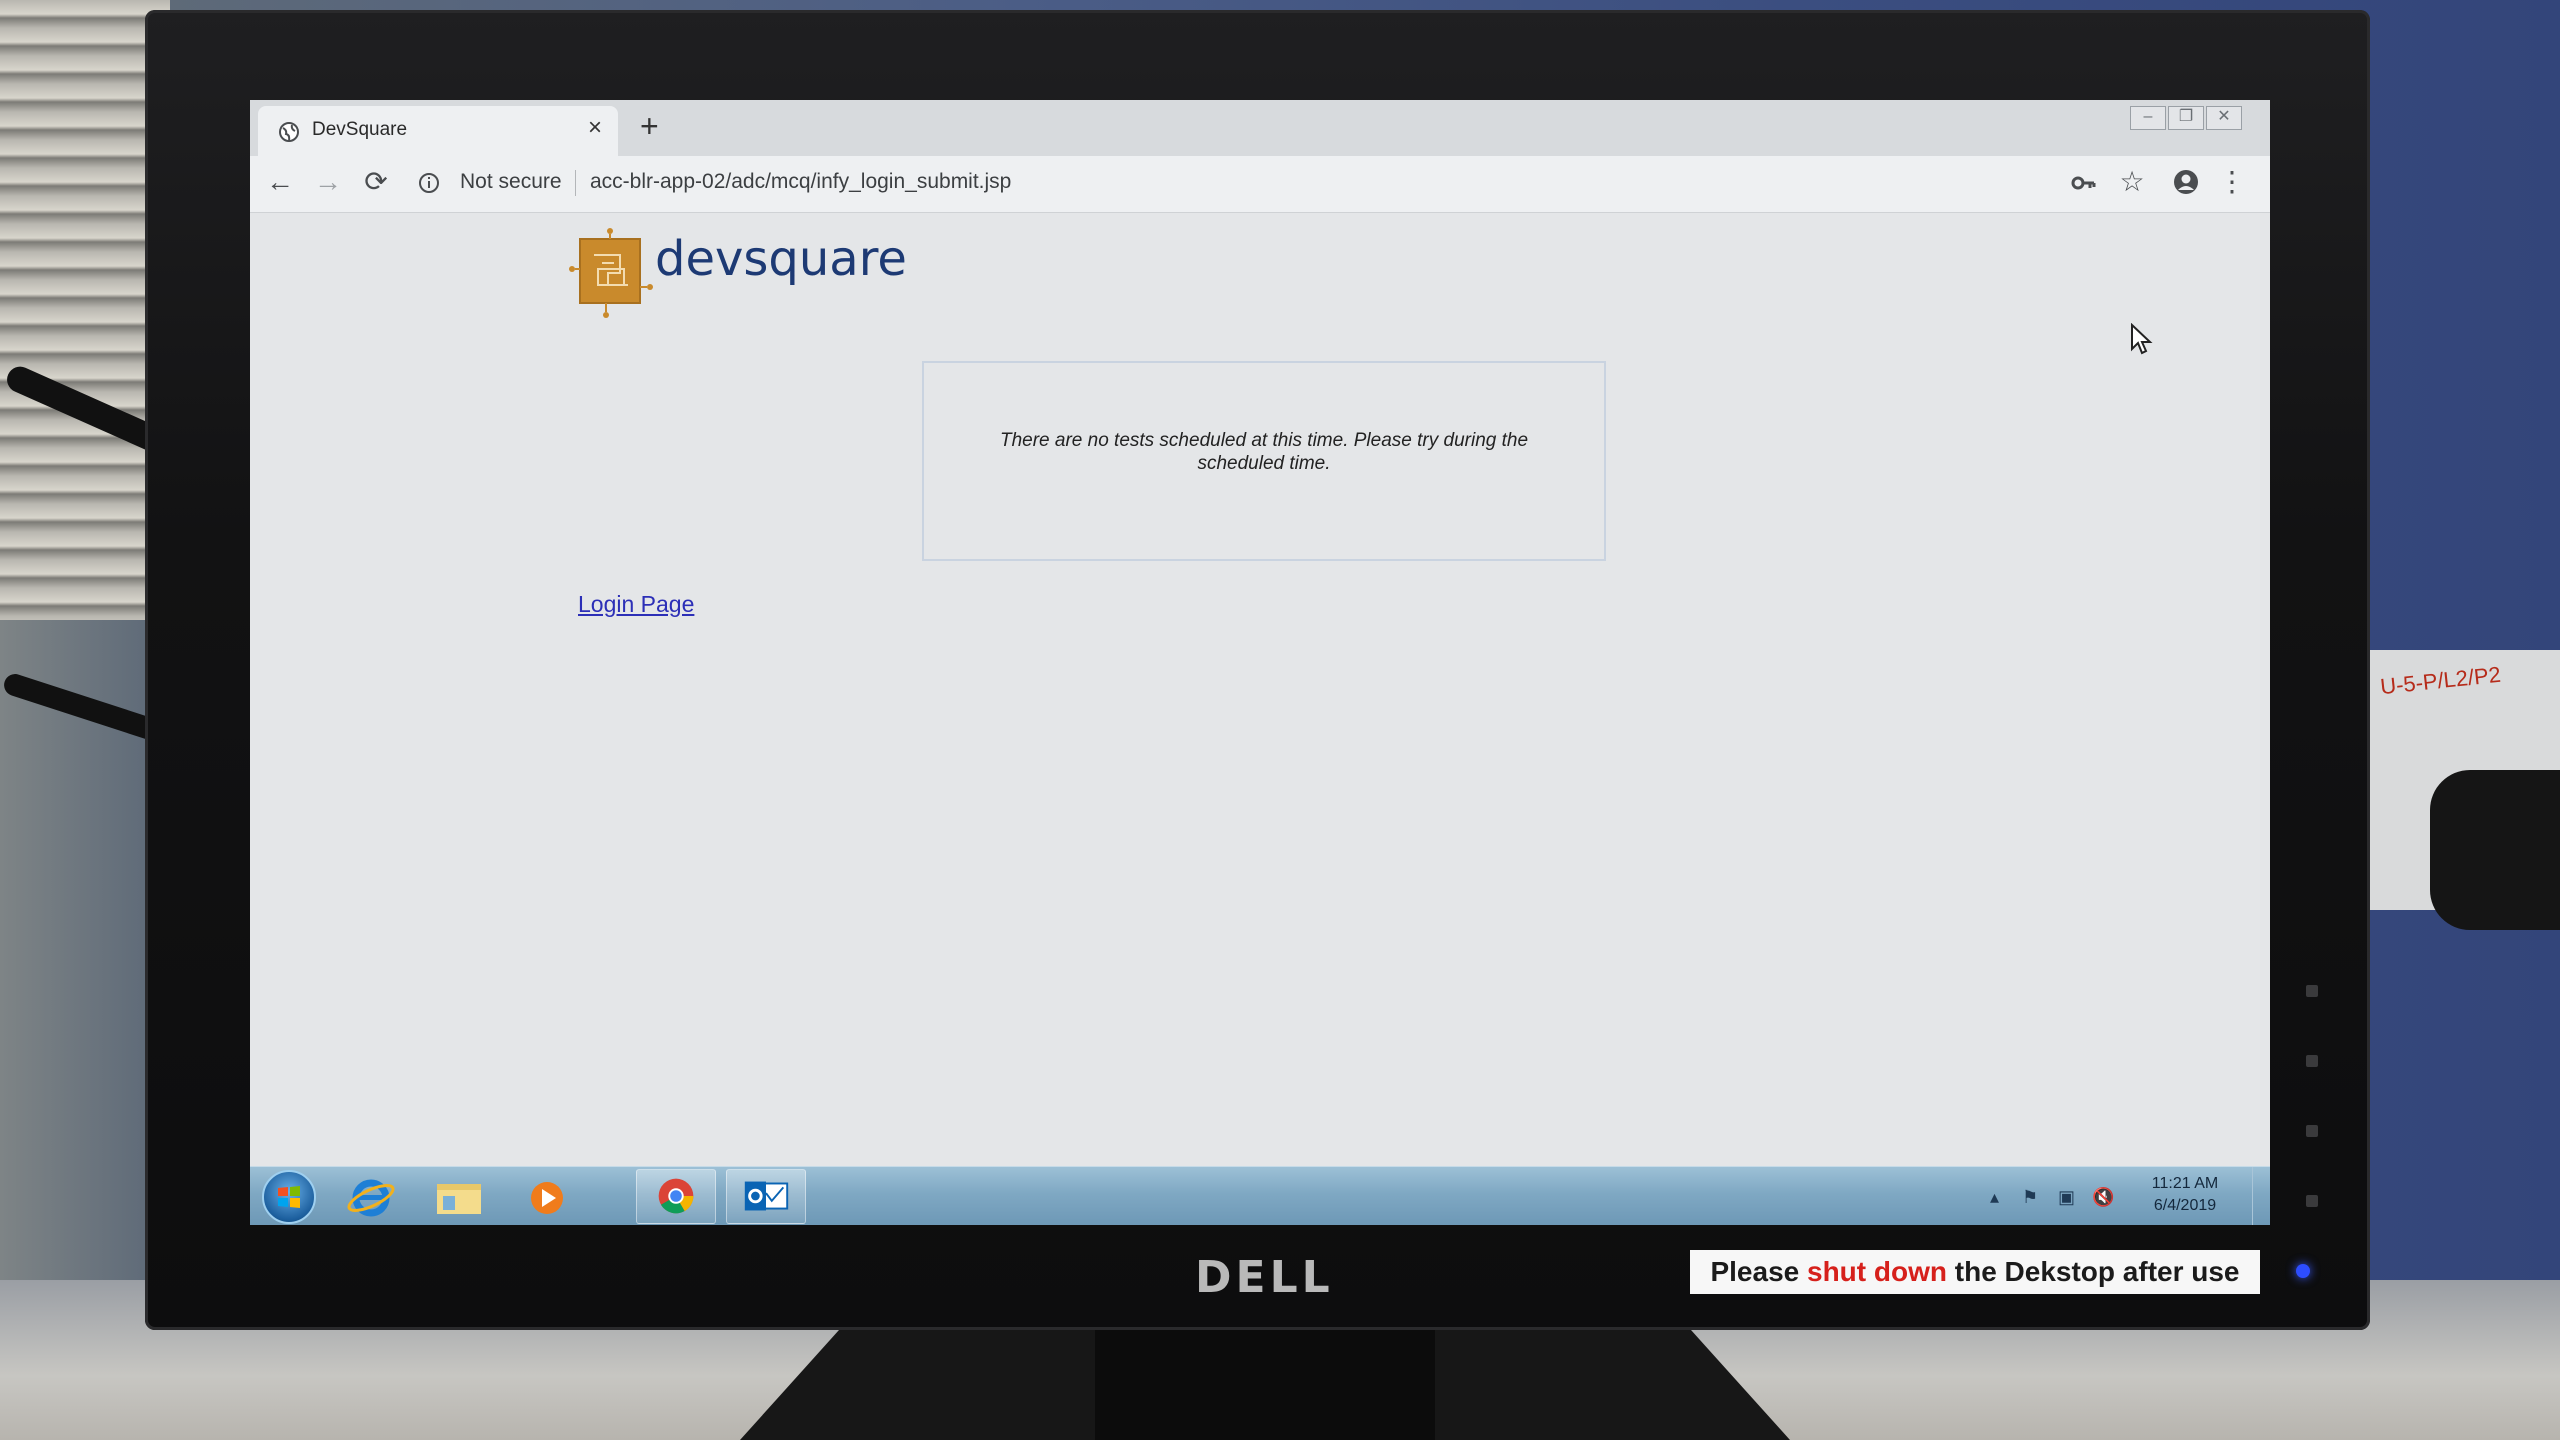  Describe the element at coordinates (429, 183) in the screenshot. I see `info-icon` at that location.